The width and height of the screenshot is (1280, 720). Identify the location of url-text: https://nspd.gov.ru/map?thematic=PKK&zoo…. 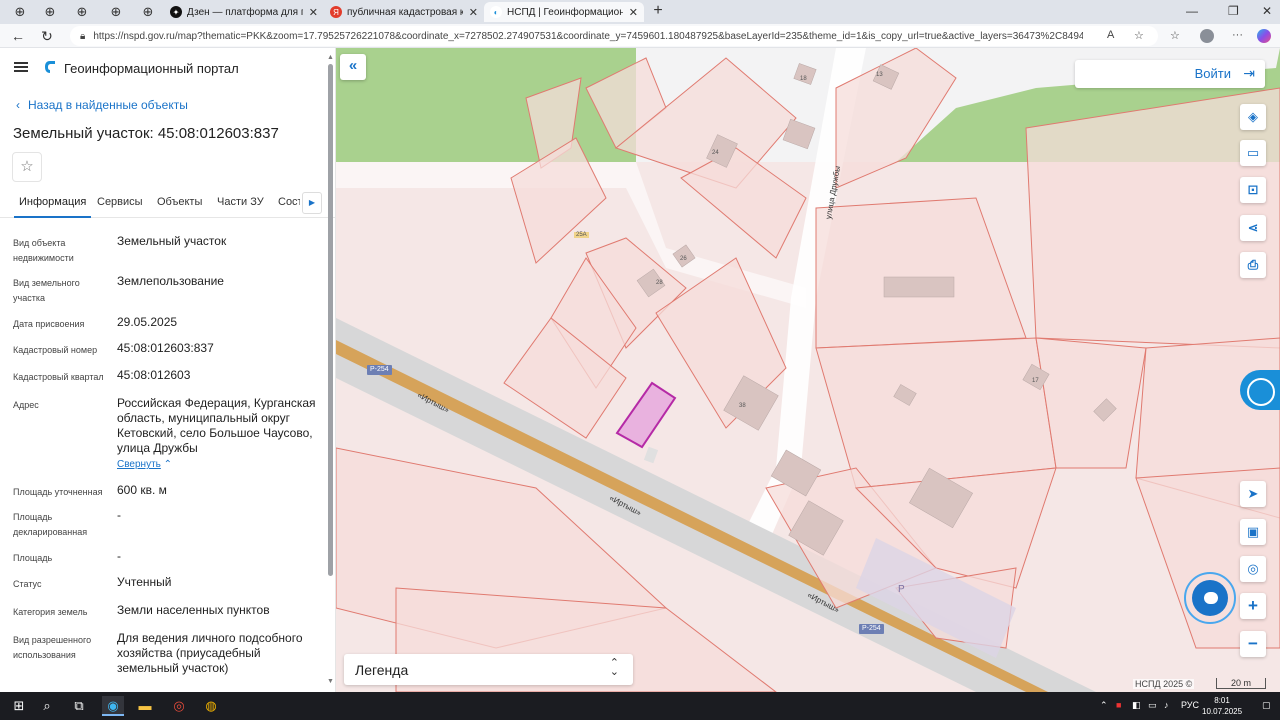
(588, 36).